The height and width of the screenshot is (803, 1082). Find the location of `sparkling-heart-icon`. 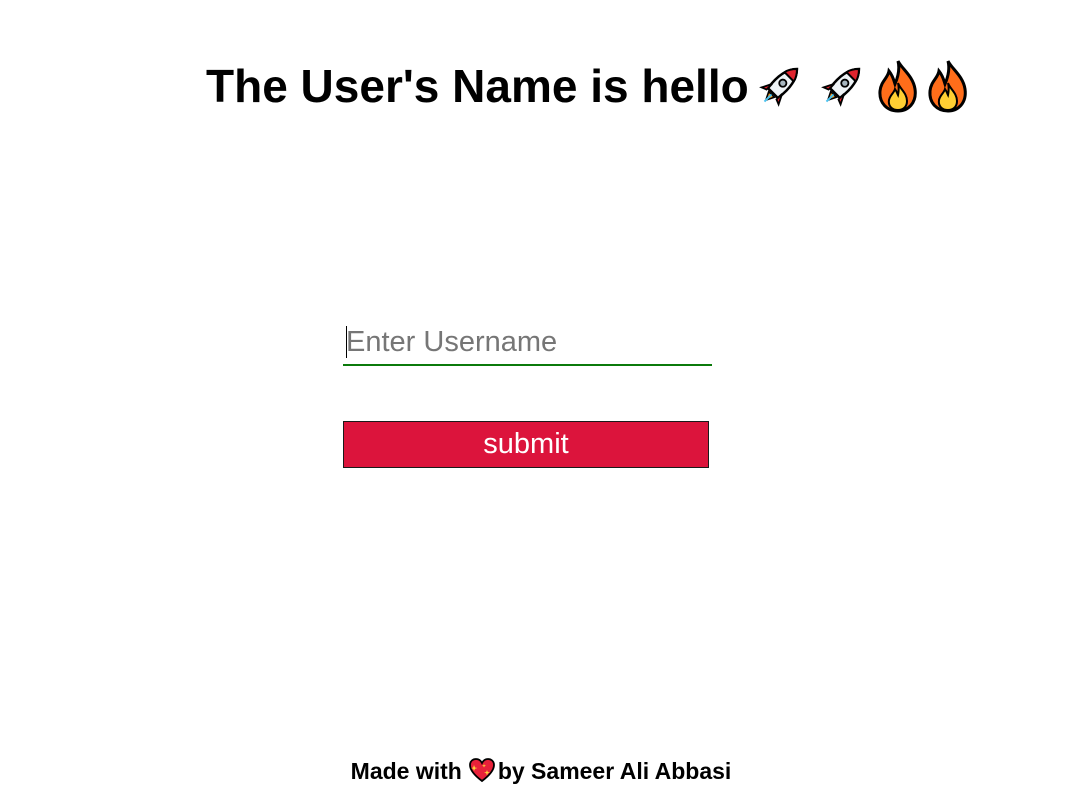

sparkling-heart-icon is located at coordinates (482, 773).